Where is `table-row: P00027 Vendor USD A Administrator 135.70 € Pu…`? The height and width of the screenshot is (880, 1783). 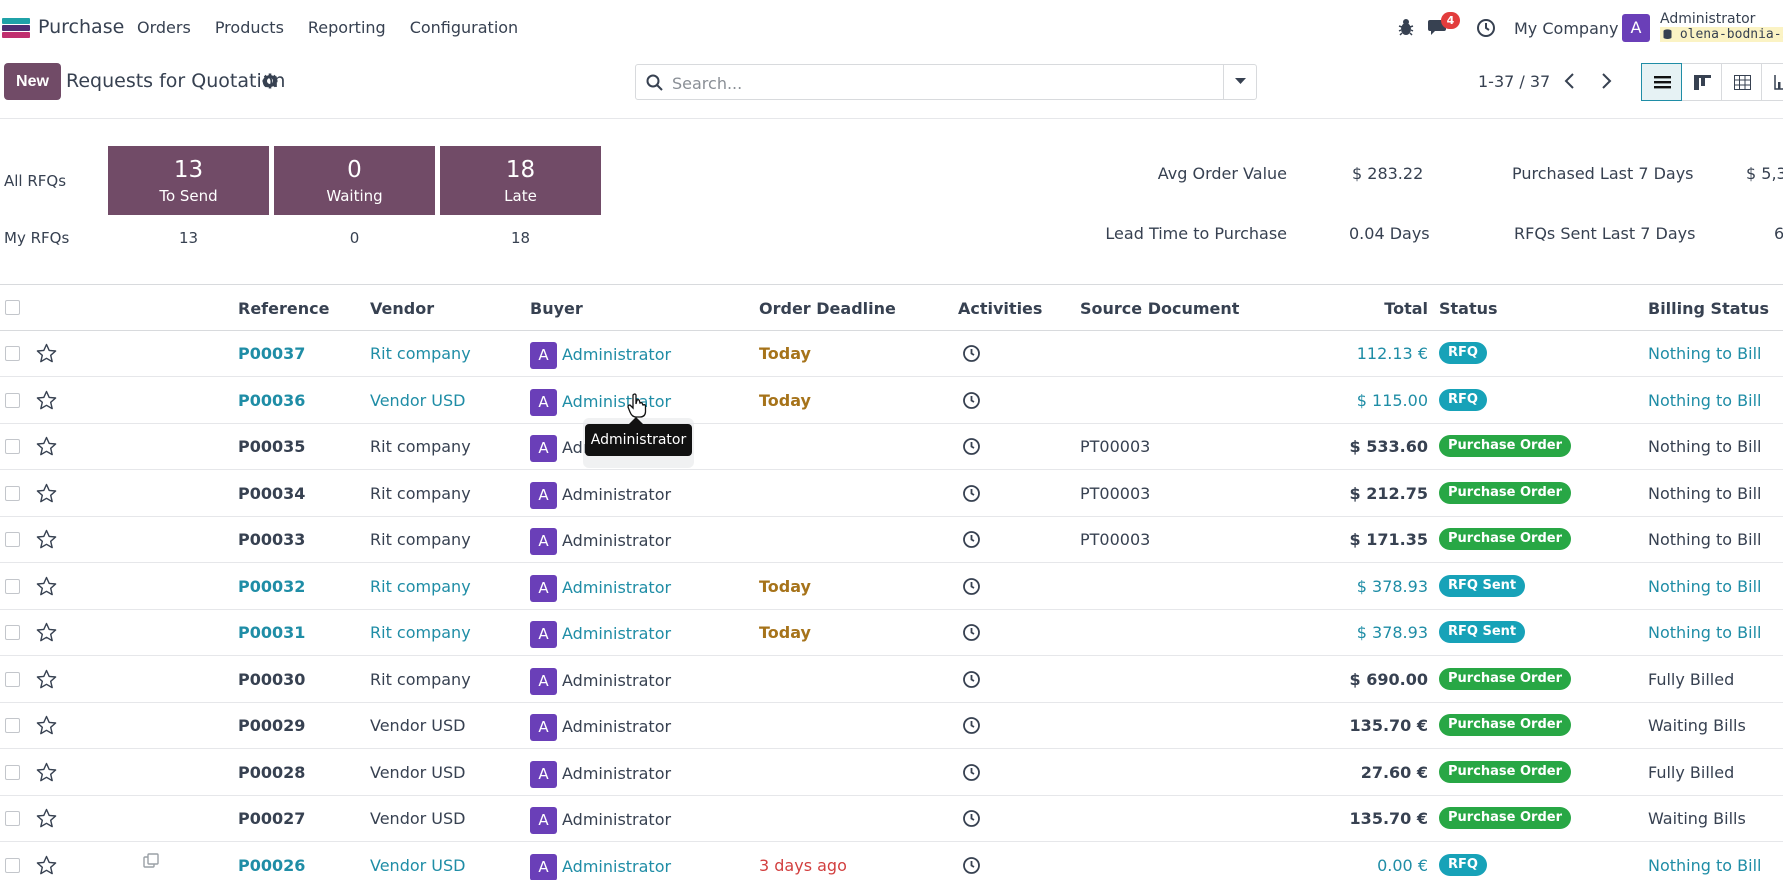 table-row: P00027 Vendor USD A Administrator 135.70 € Pu… is located at coordinates (891, 819).